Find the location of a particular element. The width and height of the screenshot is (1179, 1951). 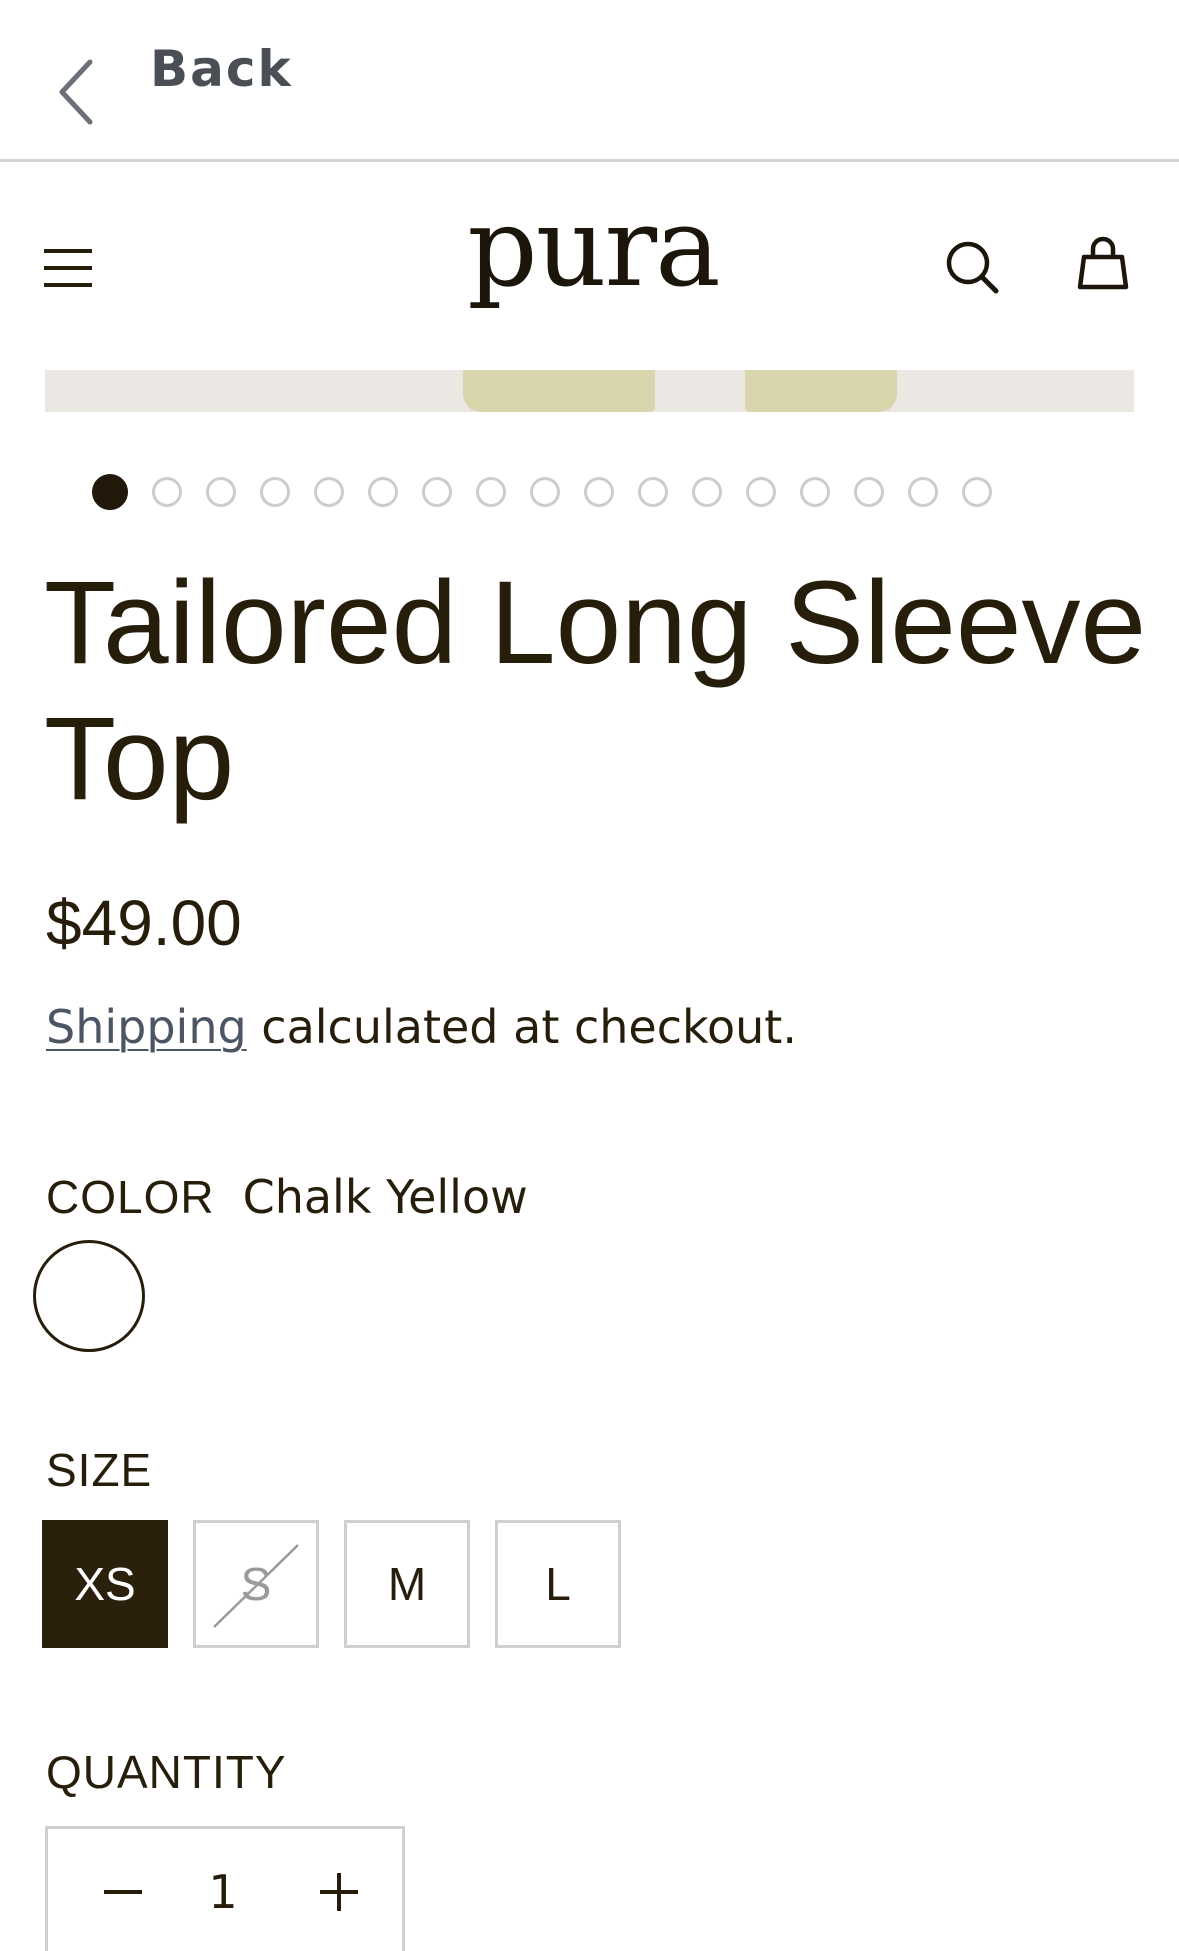

color-swatch-chalk-yellow is located at coordinates (89, 1296).